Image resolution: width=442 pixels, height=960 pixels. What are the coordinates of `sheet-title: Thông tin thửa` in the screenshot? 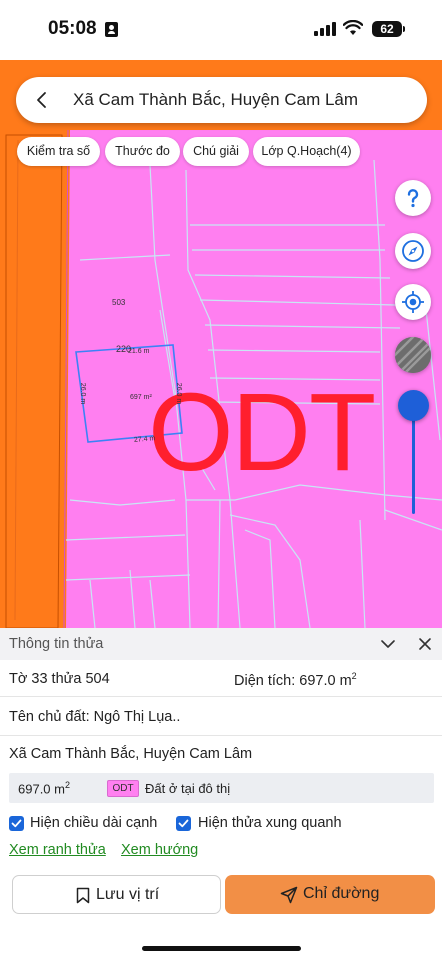 It's located at (56, 644).